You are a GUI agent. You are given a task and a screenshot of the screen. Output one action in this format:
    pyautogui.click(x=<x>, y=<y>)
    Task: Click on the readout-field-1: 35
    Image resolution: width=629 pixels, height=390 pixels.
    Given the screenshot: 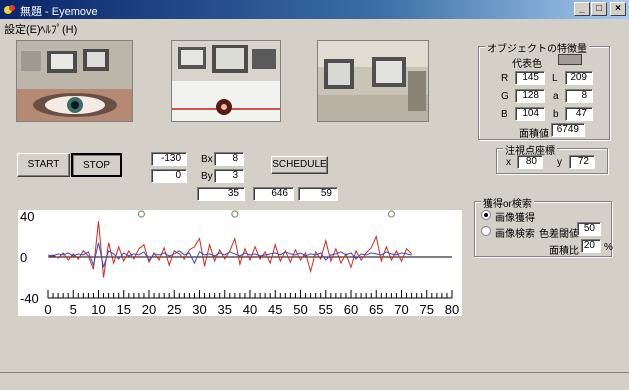 What is the action you would take?
    pyautogui.click(x=221, y=194)
    